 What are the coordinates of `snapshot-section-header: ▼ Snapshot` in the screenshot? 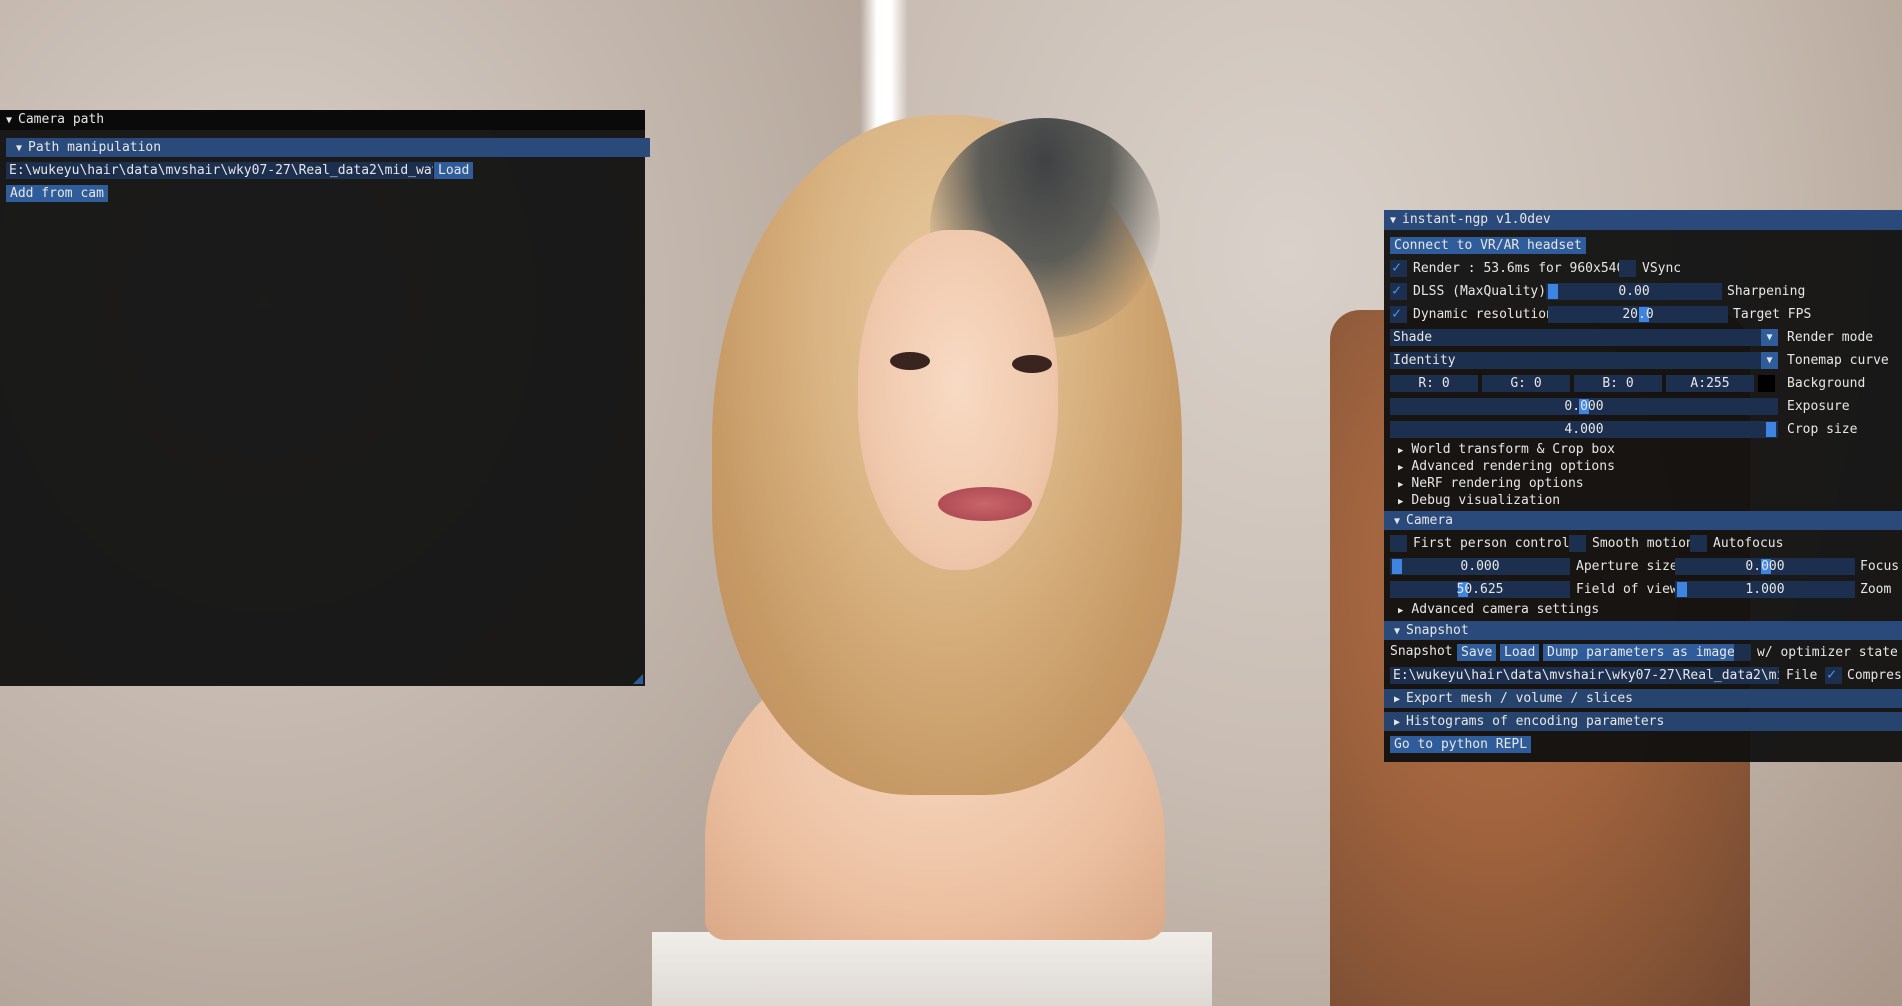 It's located at (1643, 630).